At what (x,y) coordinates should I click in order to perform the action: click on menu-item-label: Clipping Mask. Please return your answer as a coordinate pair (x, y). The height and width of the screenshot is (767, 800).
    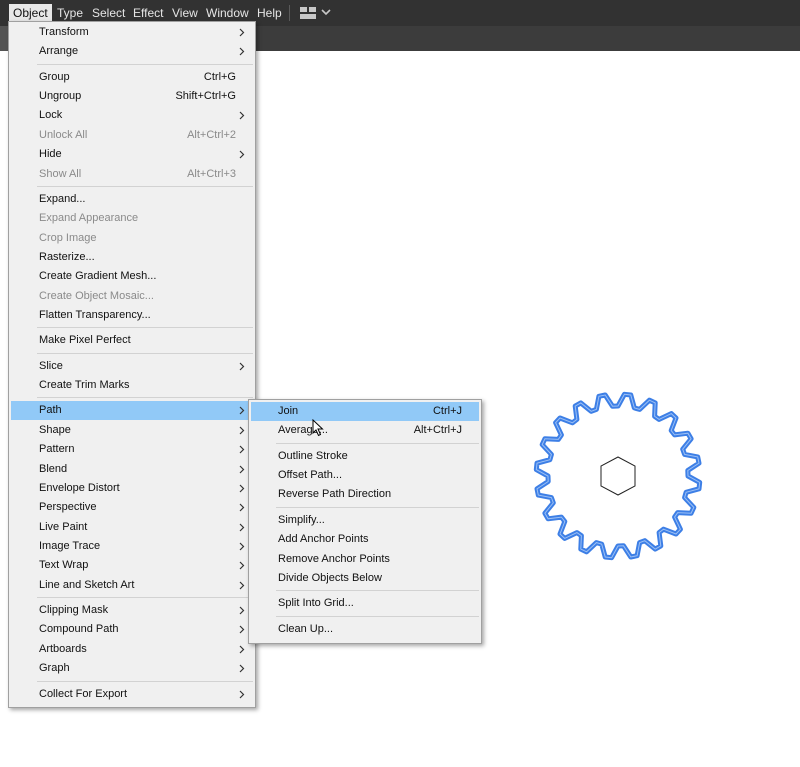
    Looking at the image, I should click on (74, 610).